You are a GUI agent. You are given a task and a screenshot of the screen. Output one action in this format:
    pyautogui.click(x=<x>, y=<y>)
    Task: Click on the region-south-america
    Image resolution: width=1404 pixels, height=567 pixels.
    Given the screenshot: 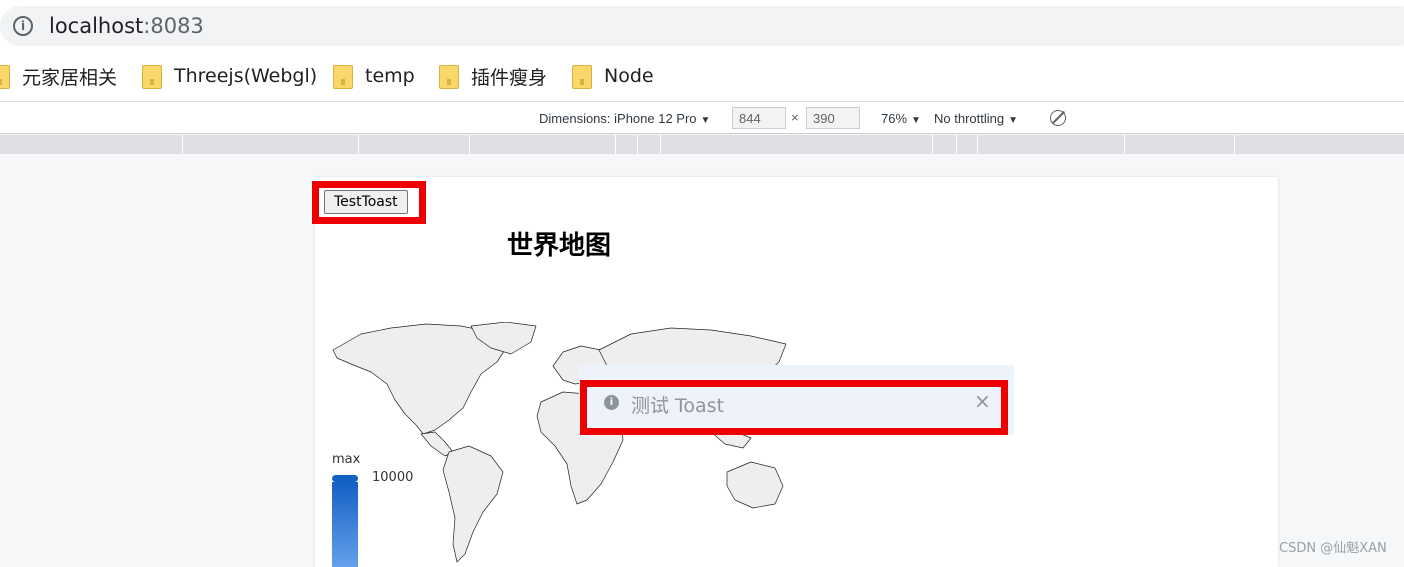 What is the action you would take?
    pyautogui.click(x=473, y=504)
    